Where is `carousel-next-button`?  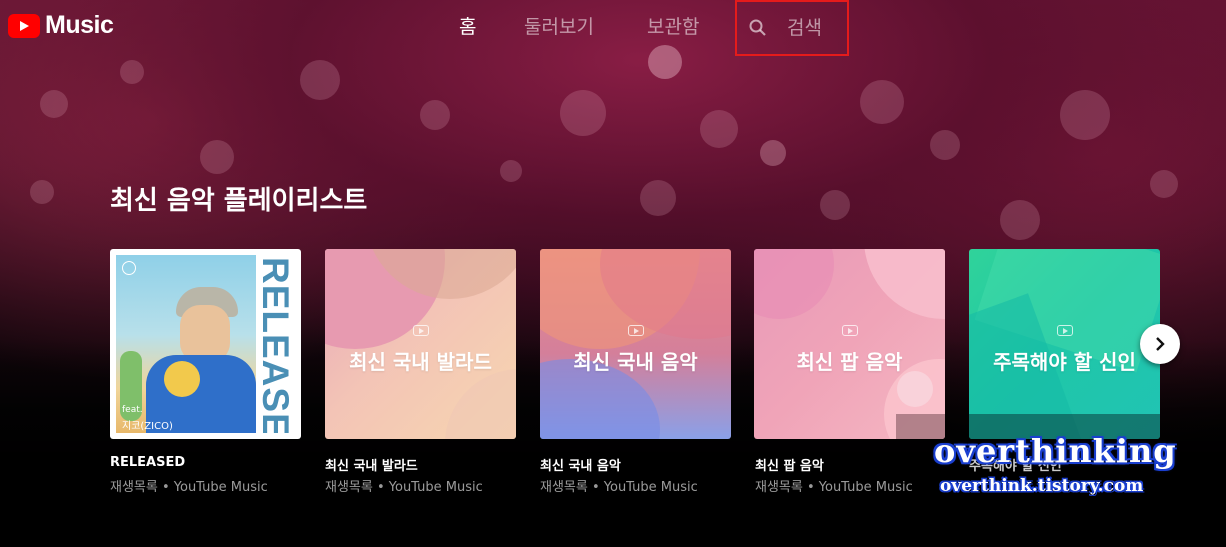 carousel-next-button is located at coordinates (1160, 344).